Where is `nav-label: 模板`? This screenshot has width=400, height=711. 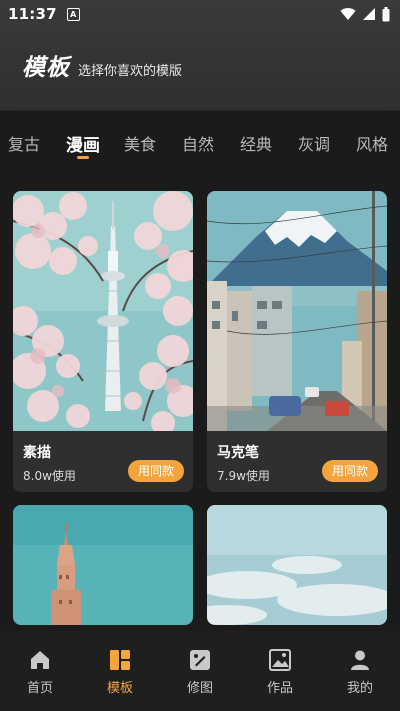
nav-label: 模板 is located at coordinates (119, 688).